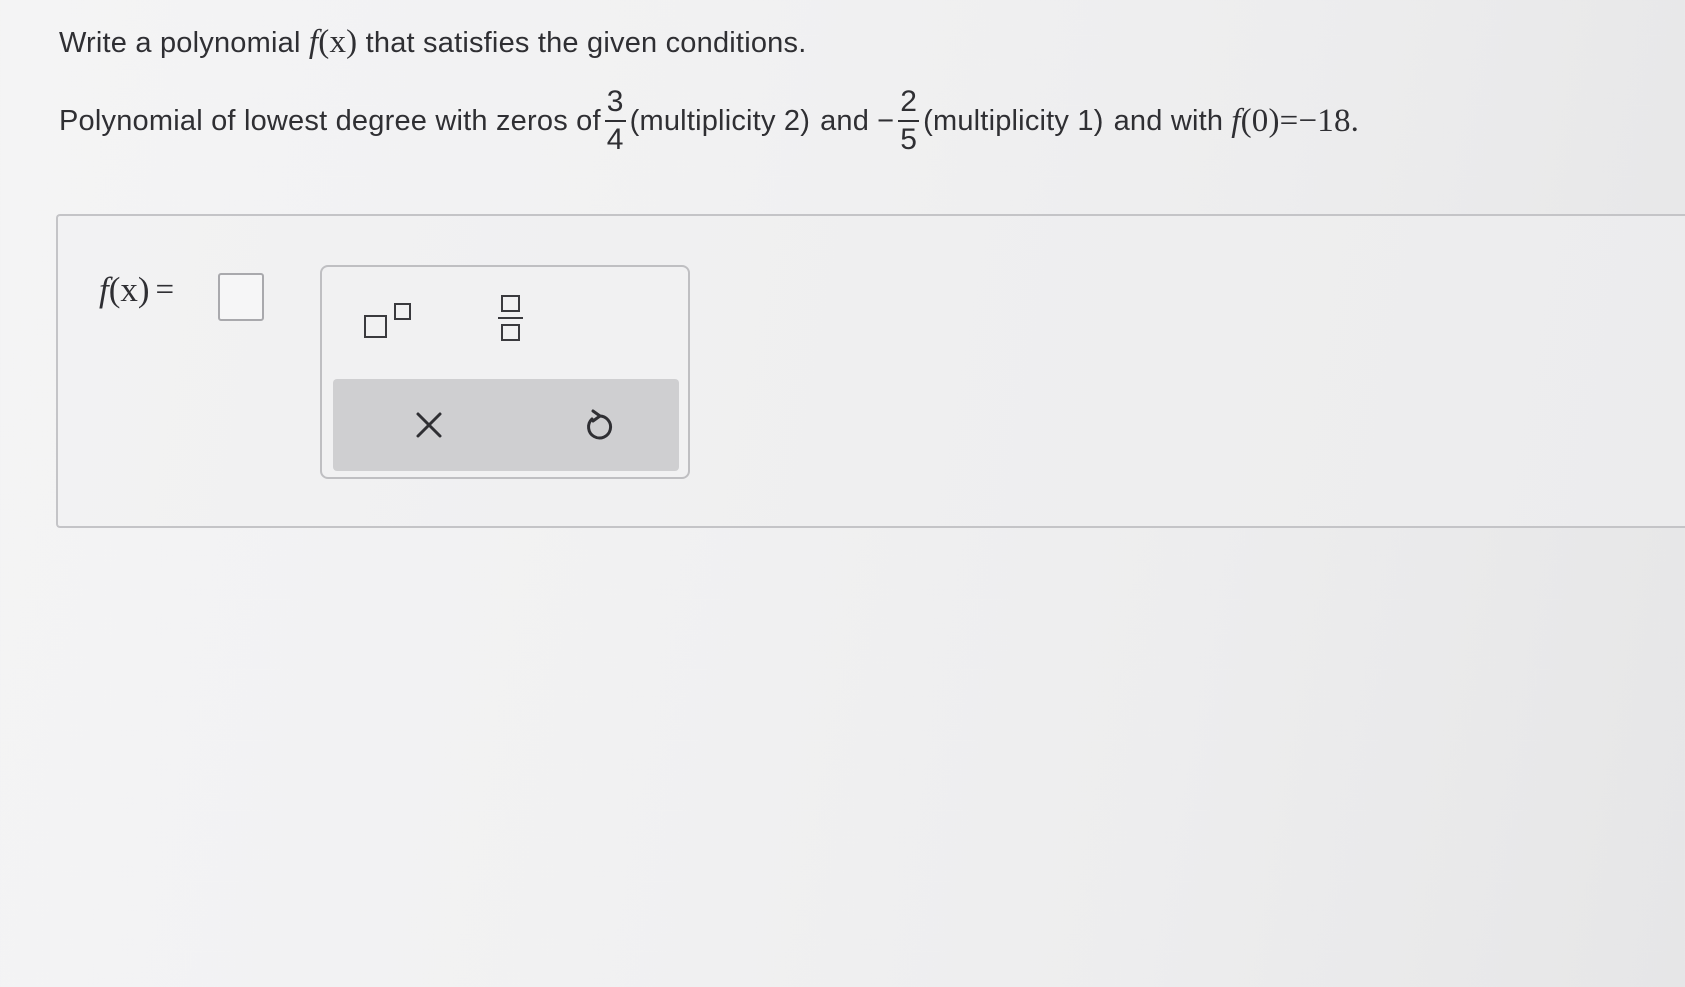 This screenshot has height=987, width=1685. Describe the element at coordinates (1236, 120) in the screenshot. I see `condition-function-name: f` at that location.